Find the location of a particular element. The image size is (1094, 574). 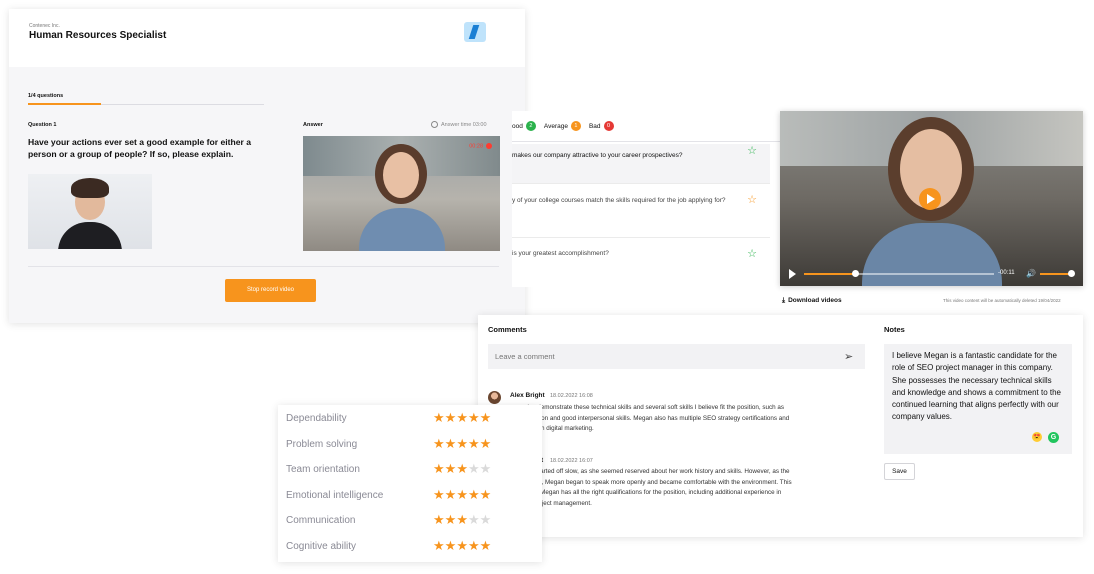

question-progress-fill is located at coordinates (64, 104).